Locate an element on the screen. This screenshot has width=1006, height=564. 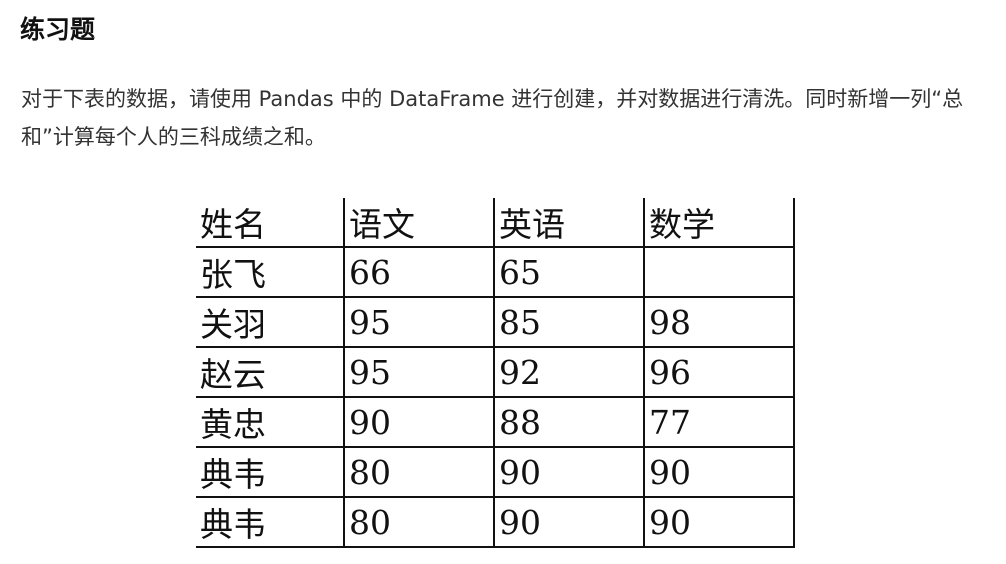
cell-english: 65 is located at coordinates (569, 272).